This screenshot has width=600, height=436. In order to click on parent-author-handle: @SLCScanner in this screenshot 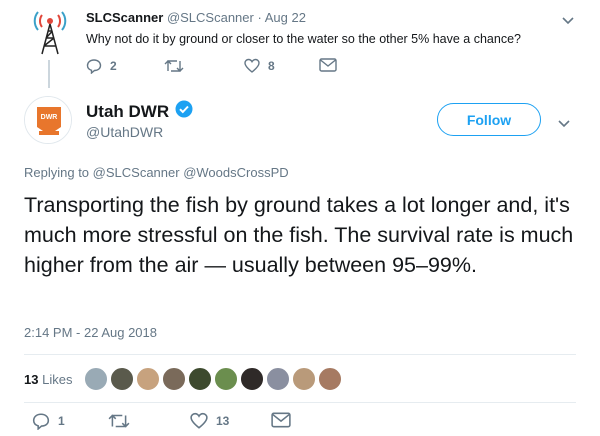, I will do `click(210, 17)`.